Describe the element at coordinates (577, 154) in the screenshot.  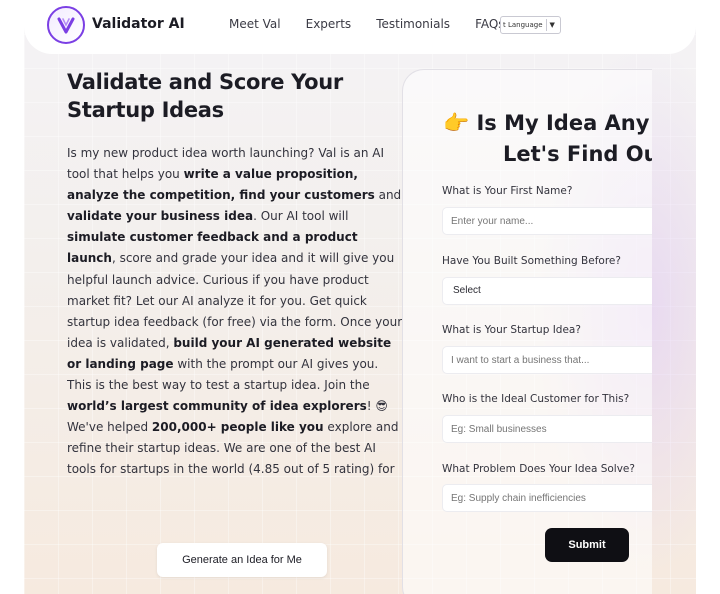
I see `form-title-line2: Let's Find Out` at that location.